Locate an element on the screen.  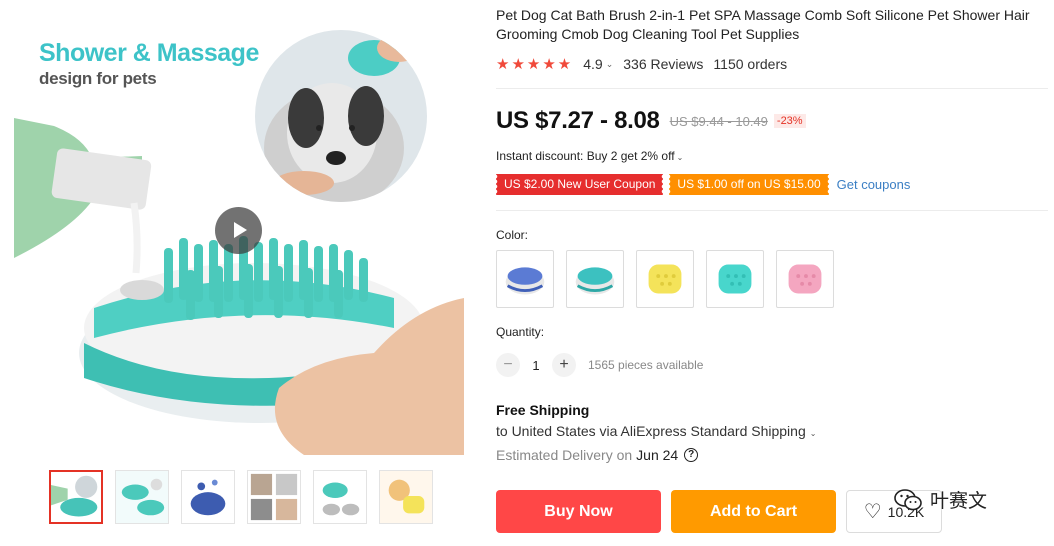
instant-discount-label: Instant discount: Buy 2 get 2% off is located at coordinates (585, 156).